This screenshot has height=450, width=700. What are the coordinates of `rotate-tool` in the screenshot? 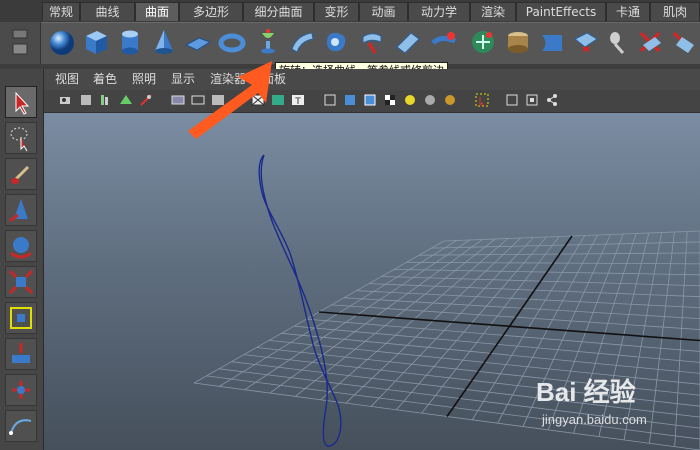 It's located at (21, 246).